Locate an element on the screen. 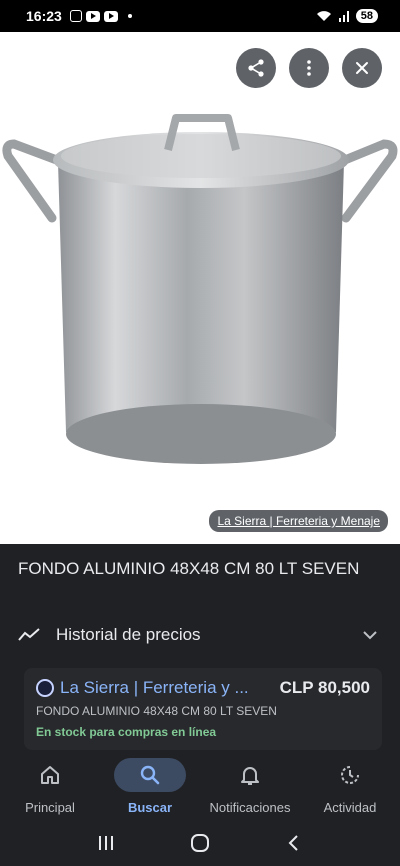  store-logo-icon is located at coordinates (45, 688).